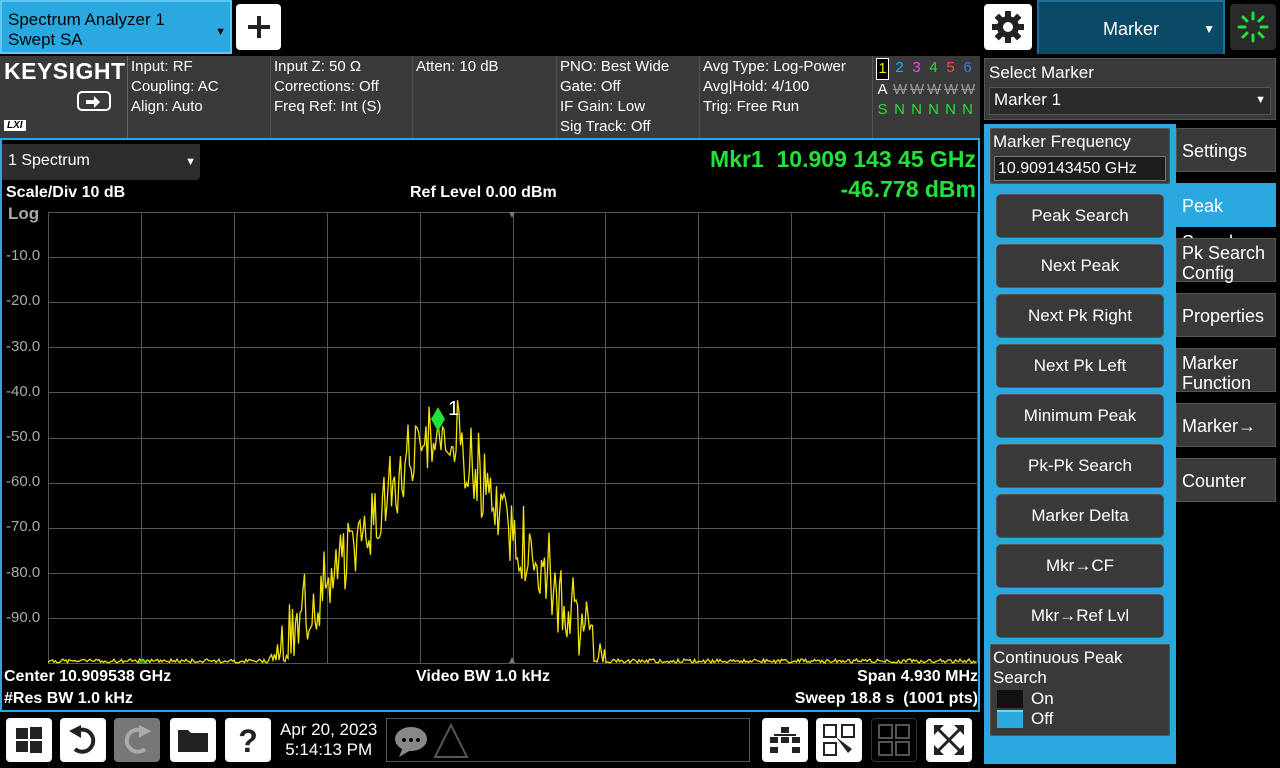 This screenshot has height=768, width=1280. I want to click on menu-button-marker-delta: Marker Delta, so click(1080, 516).